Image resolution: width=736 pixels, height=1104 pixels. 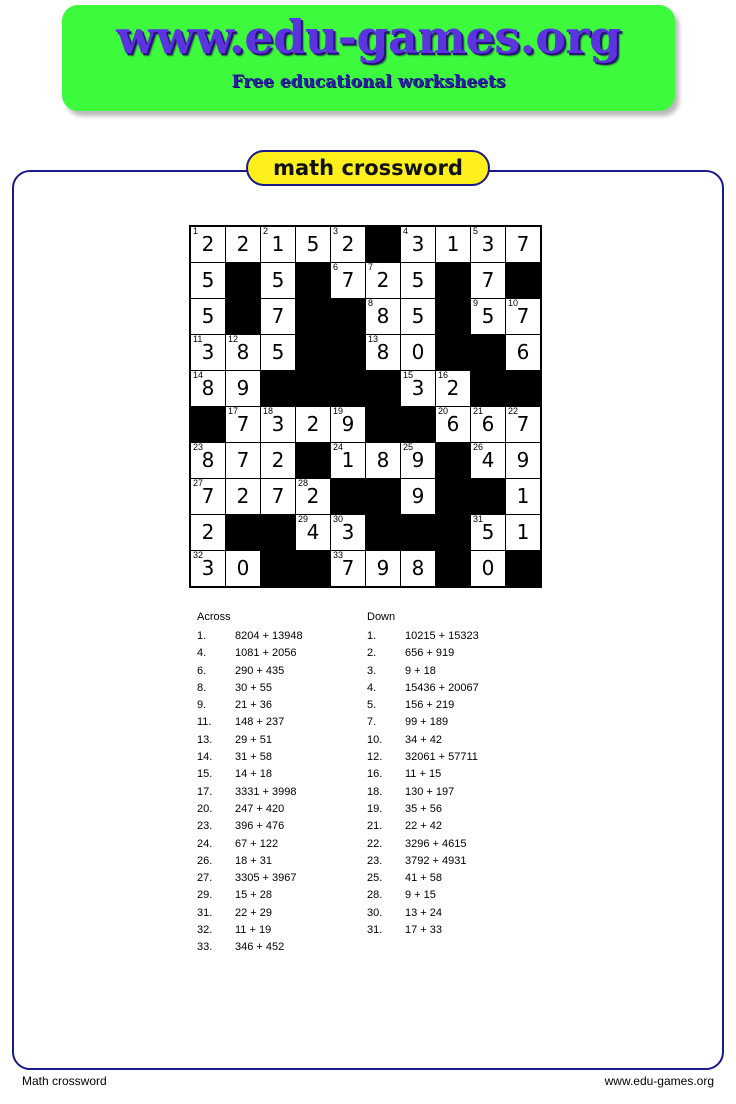 What do you see at coordinates (383, 316) in the screenshot?
I see `crossword-cell: 88` at bounding box center [383, 316].